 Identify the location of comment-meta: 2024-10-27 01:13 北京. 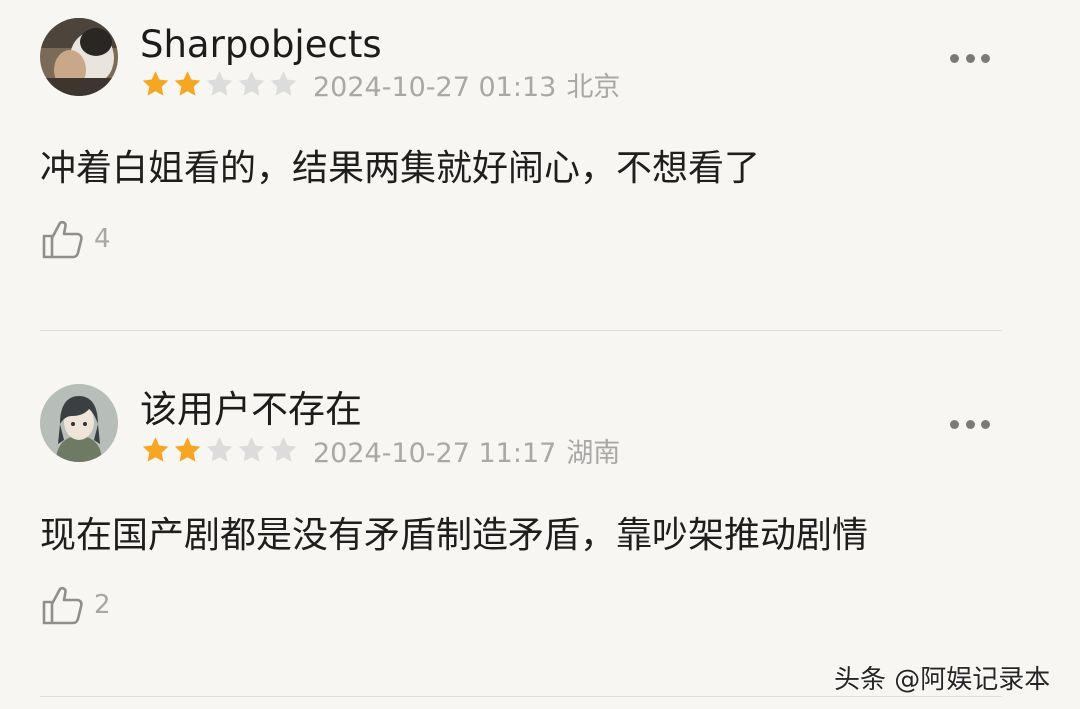
(380, 84).